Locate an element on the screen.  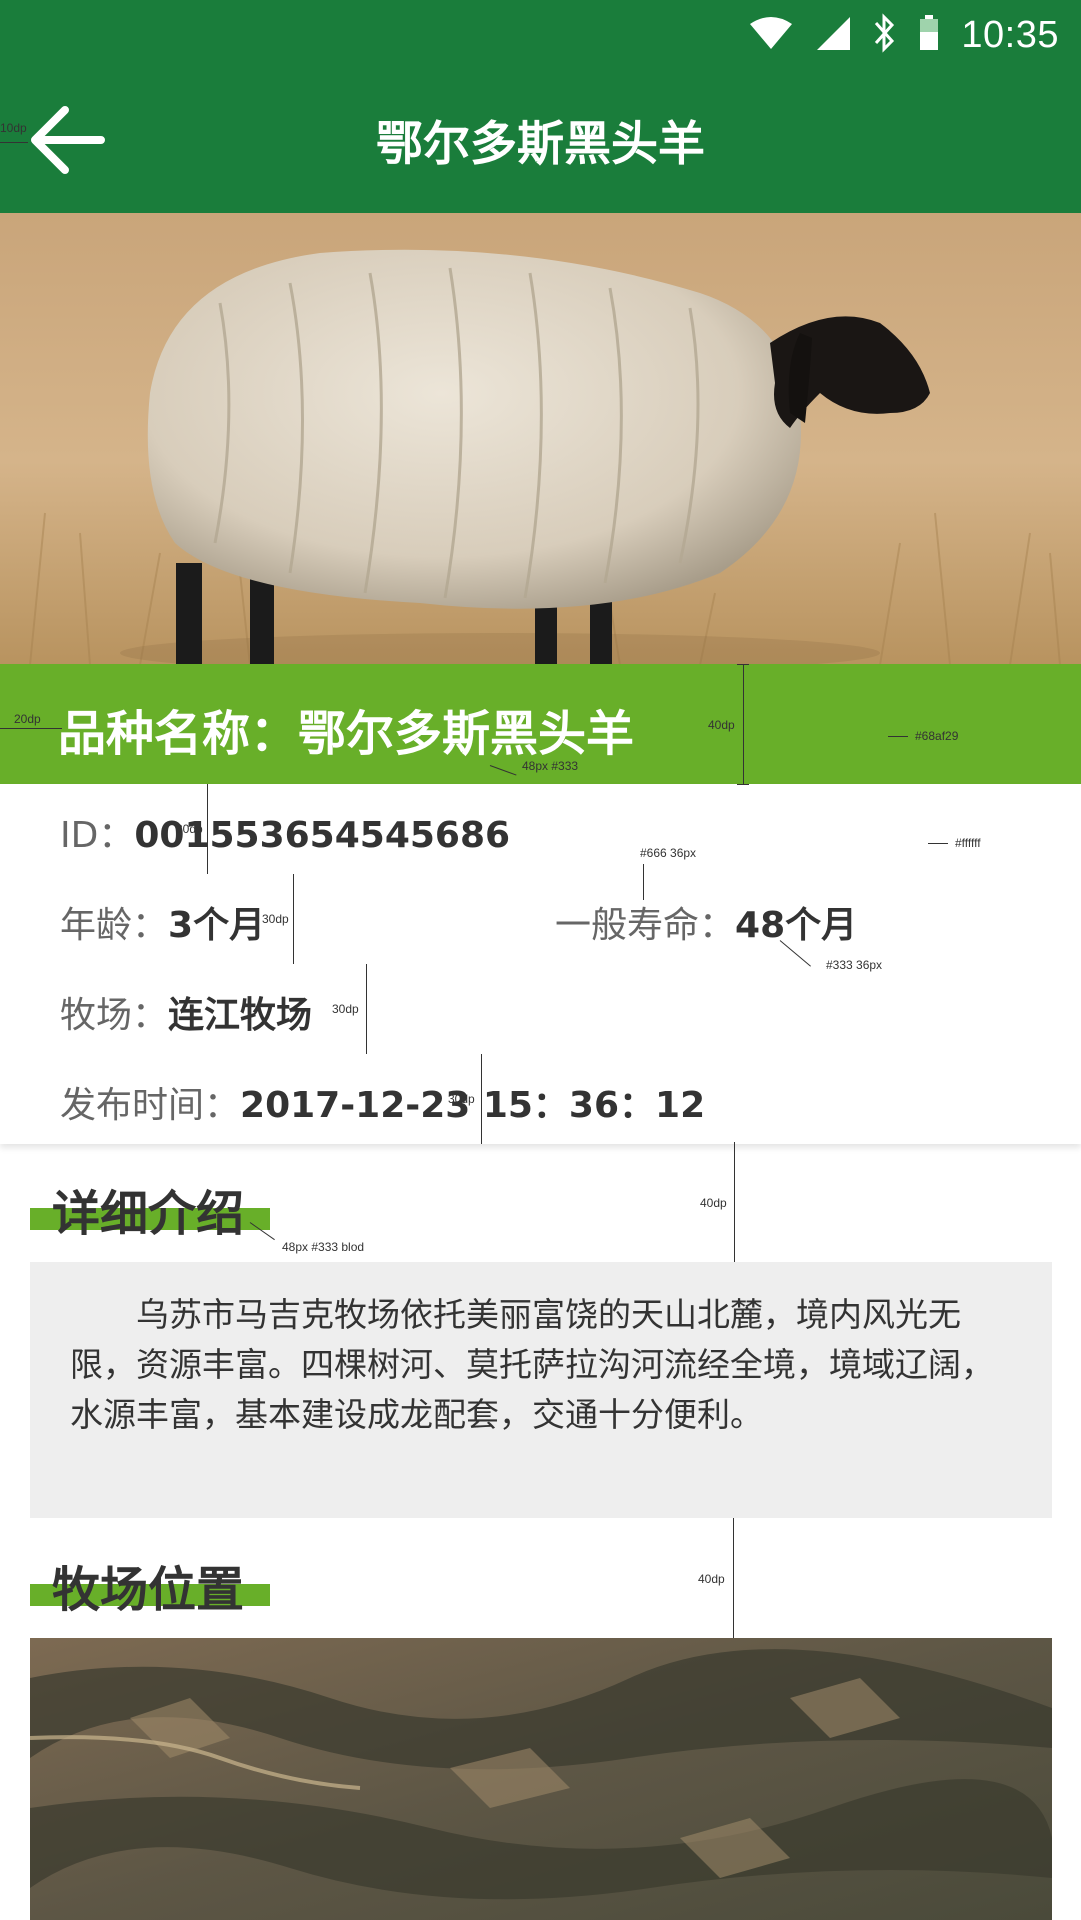
id-label: ID： is located at coordinates (97, 835).